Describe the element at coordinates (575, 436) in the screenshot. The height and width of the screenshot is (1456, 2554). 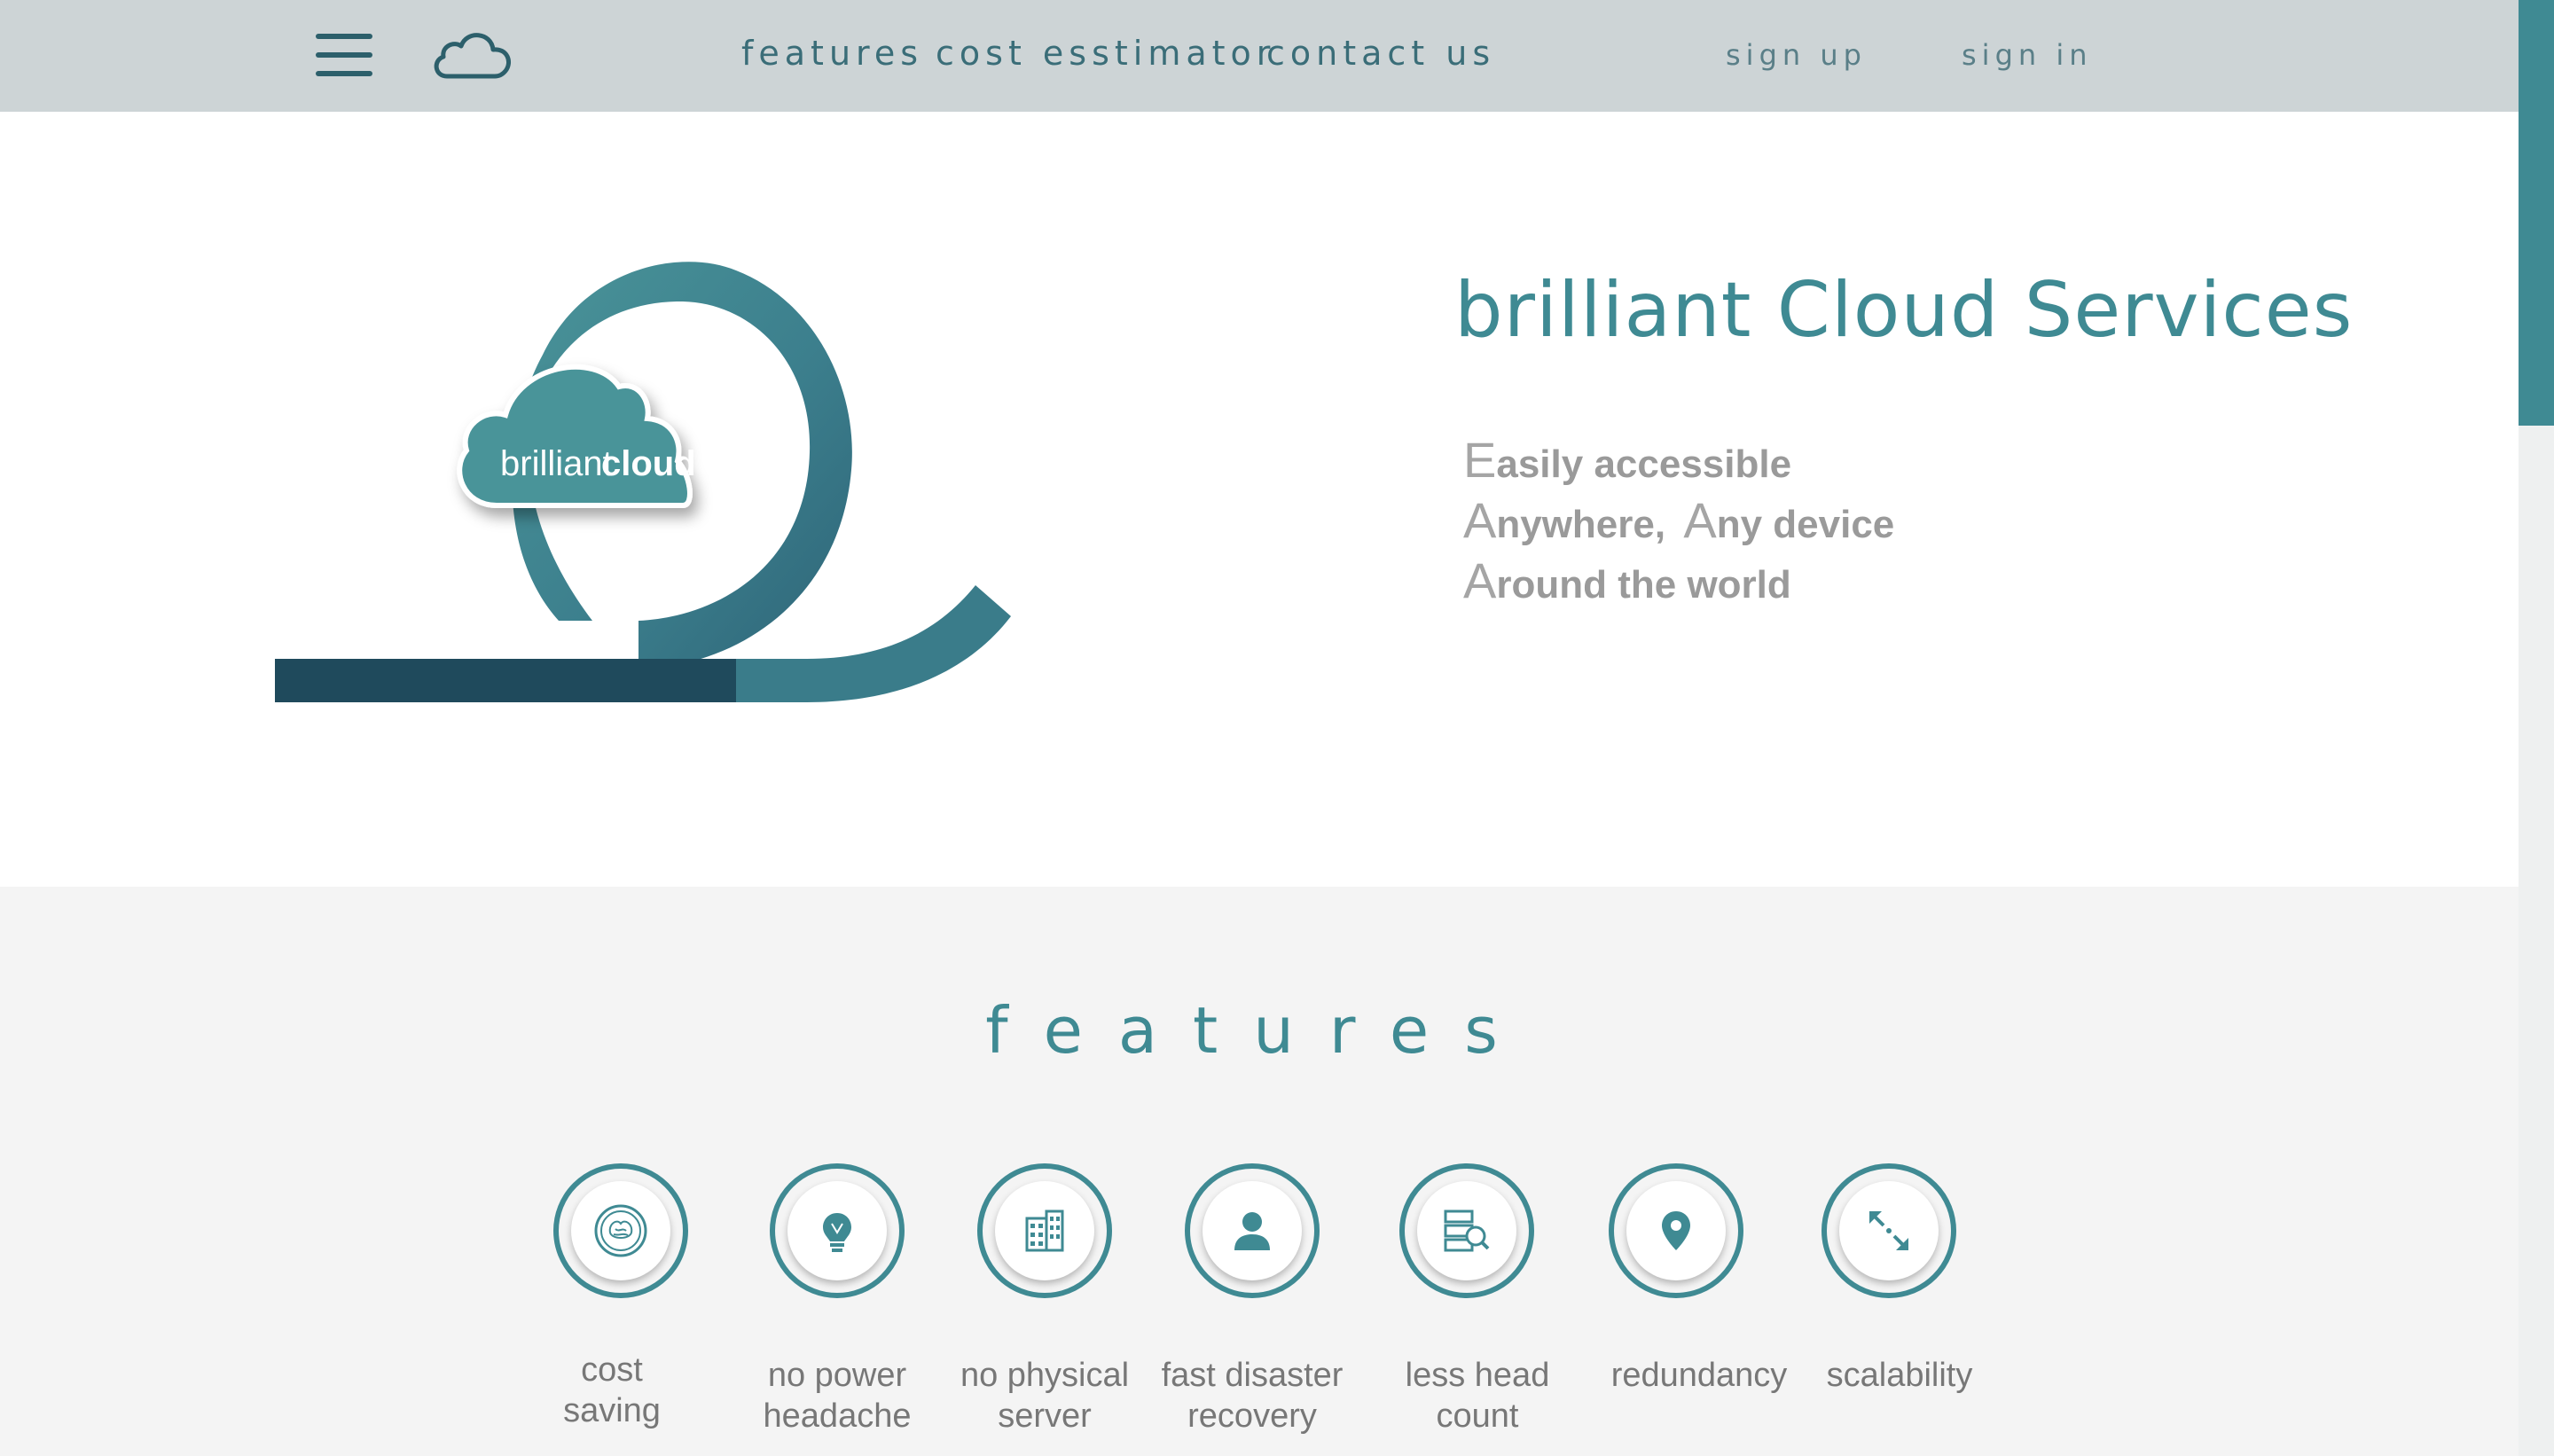
I see `brilliant-cloud-logo` at that location.